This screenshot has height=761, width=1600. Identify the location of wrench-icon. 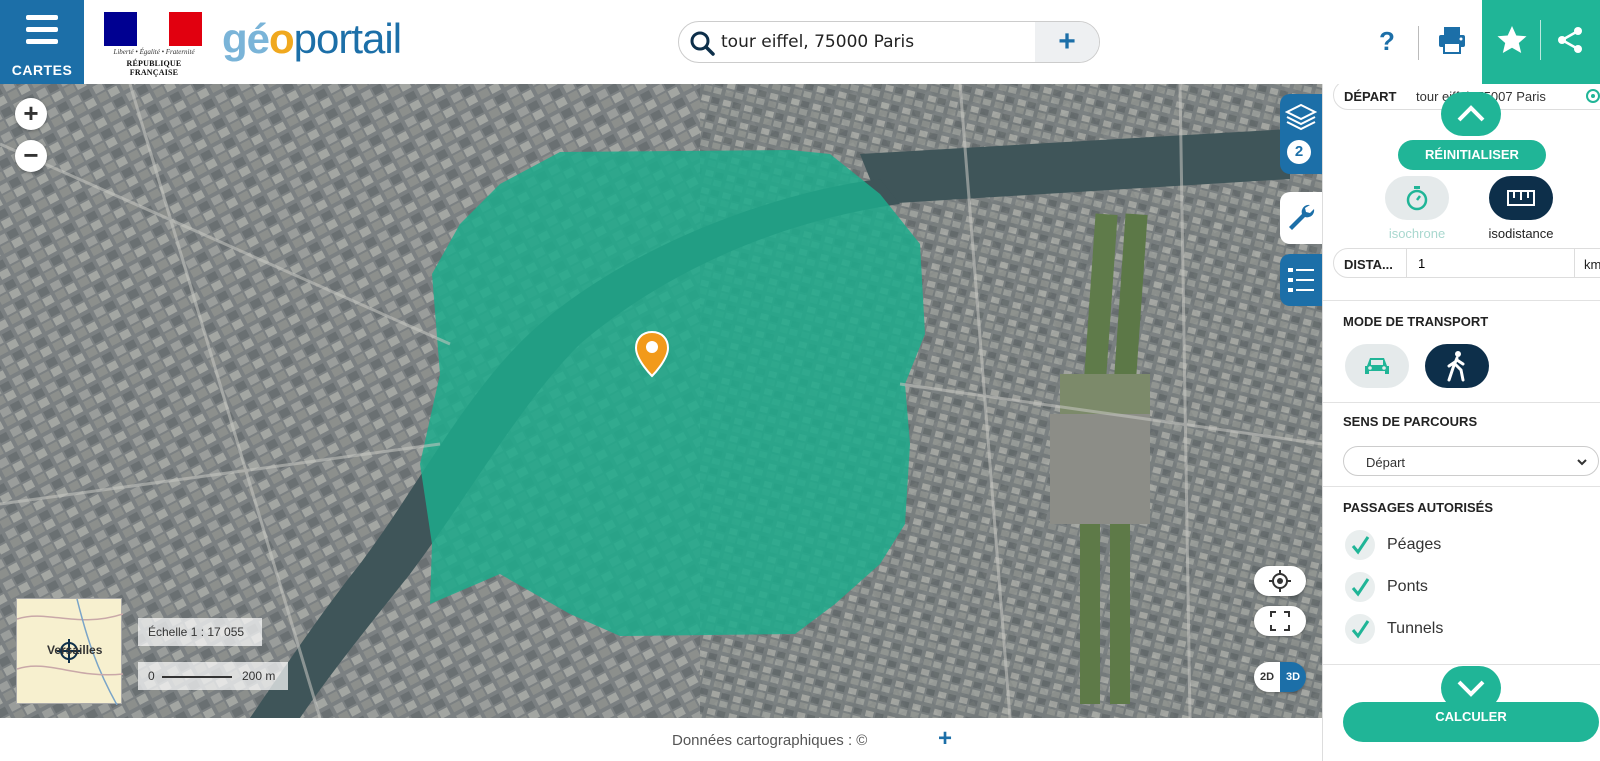
(1302, 217).